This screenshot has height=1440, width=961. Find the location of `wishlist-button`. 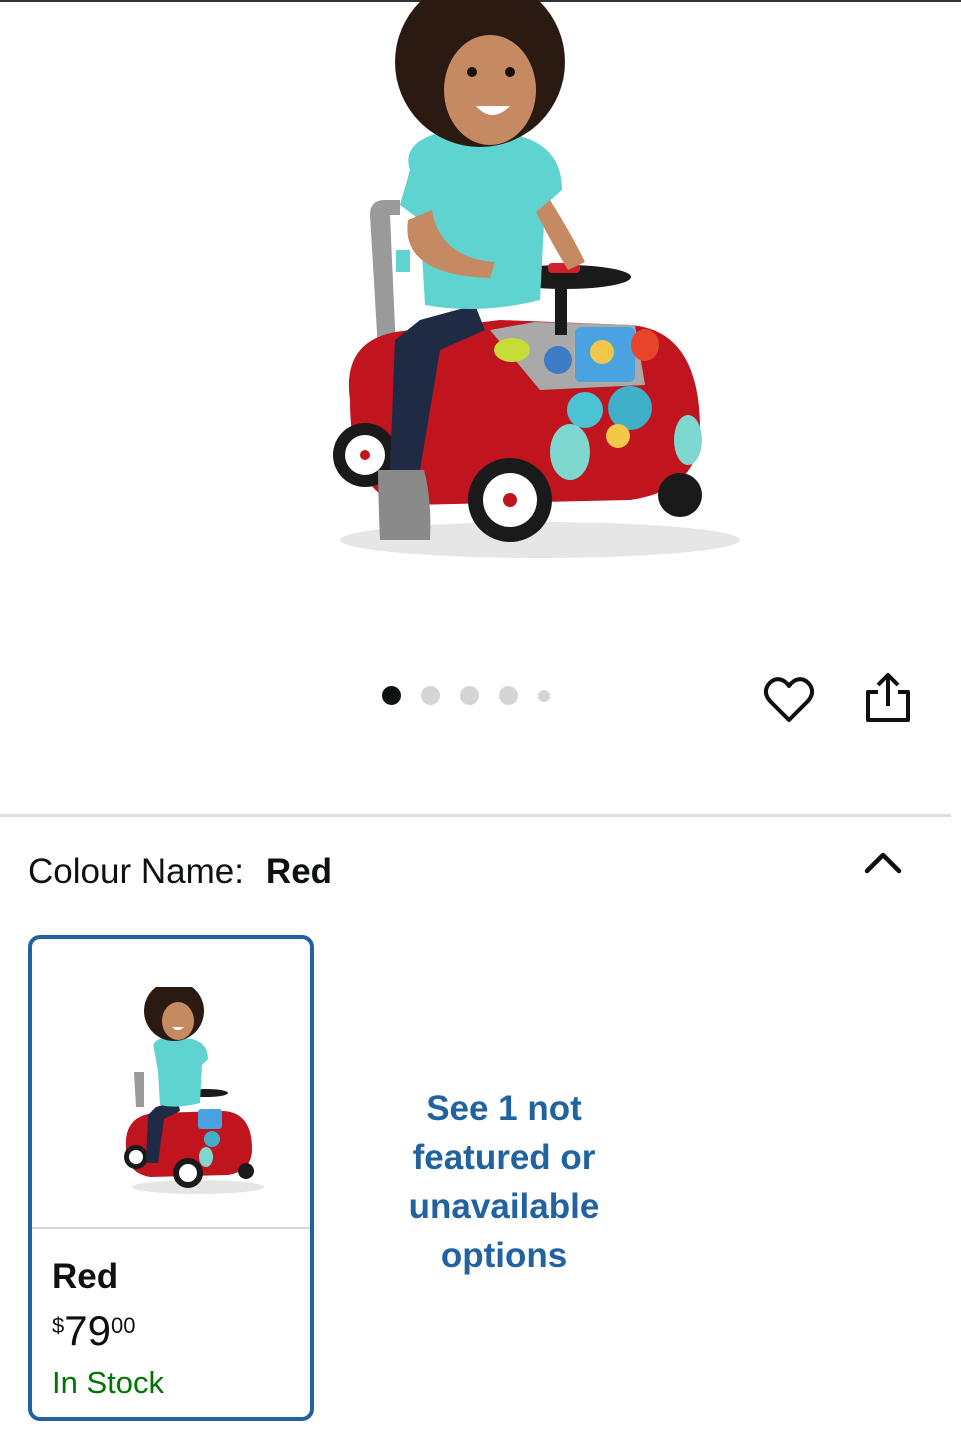

wishlist-button is located at coordinates (789, 701).